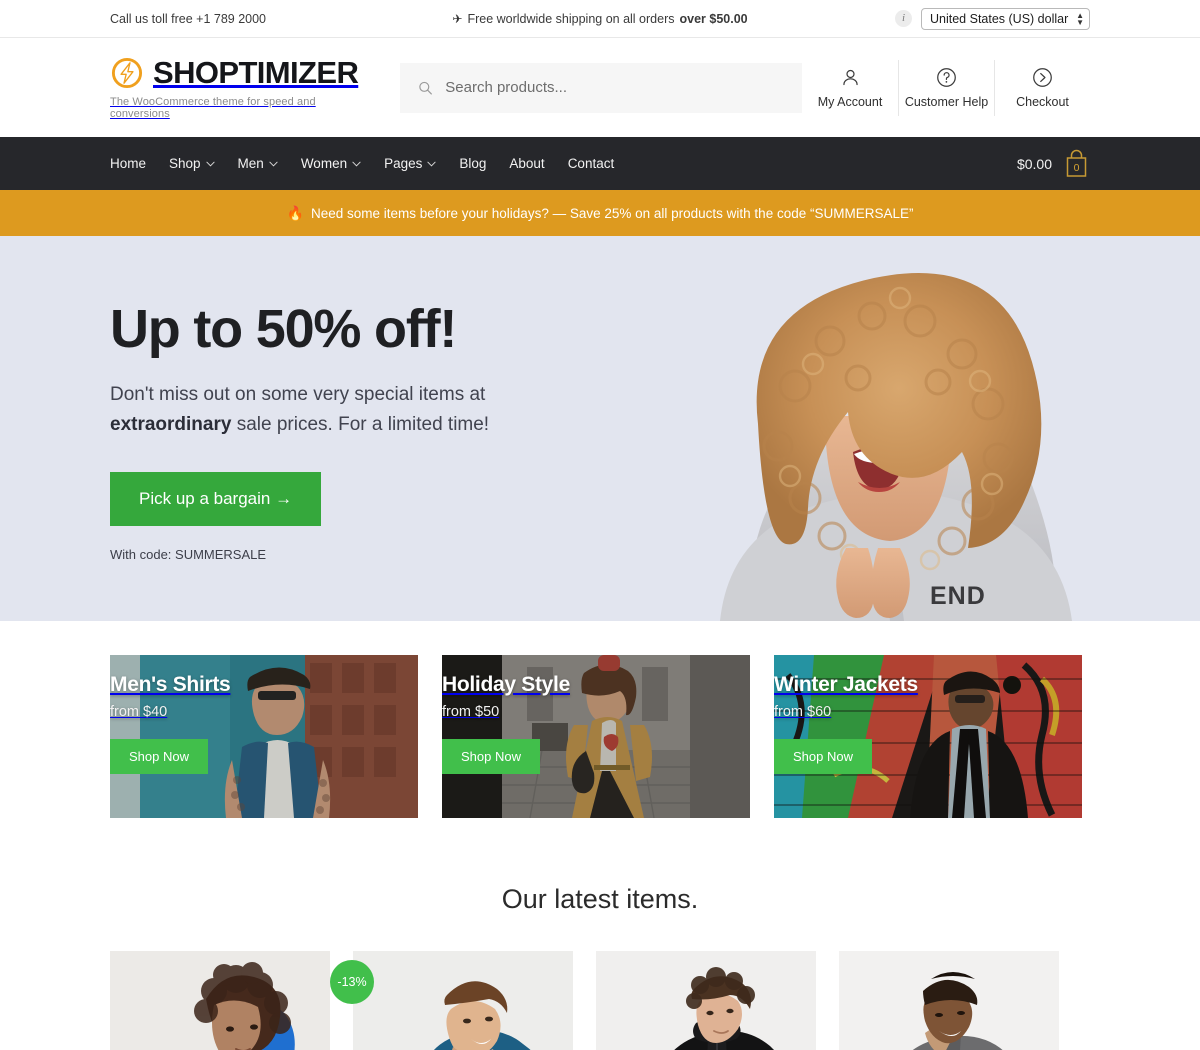 This screenshot has width=1200, height=1050. I want to click on nav-item-about: About, so click(526, 163).